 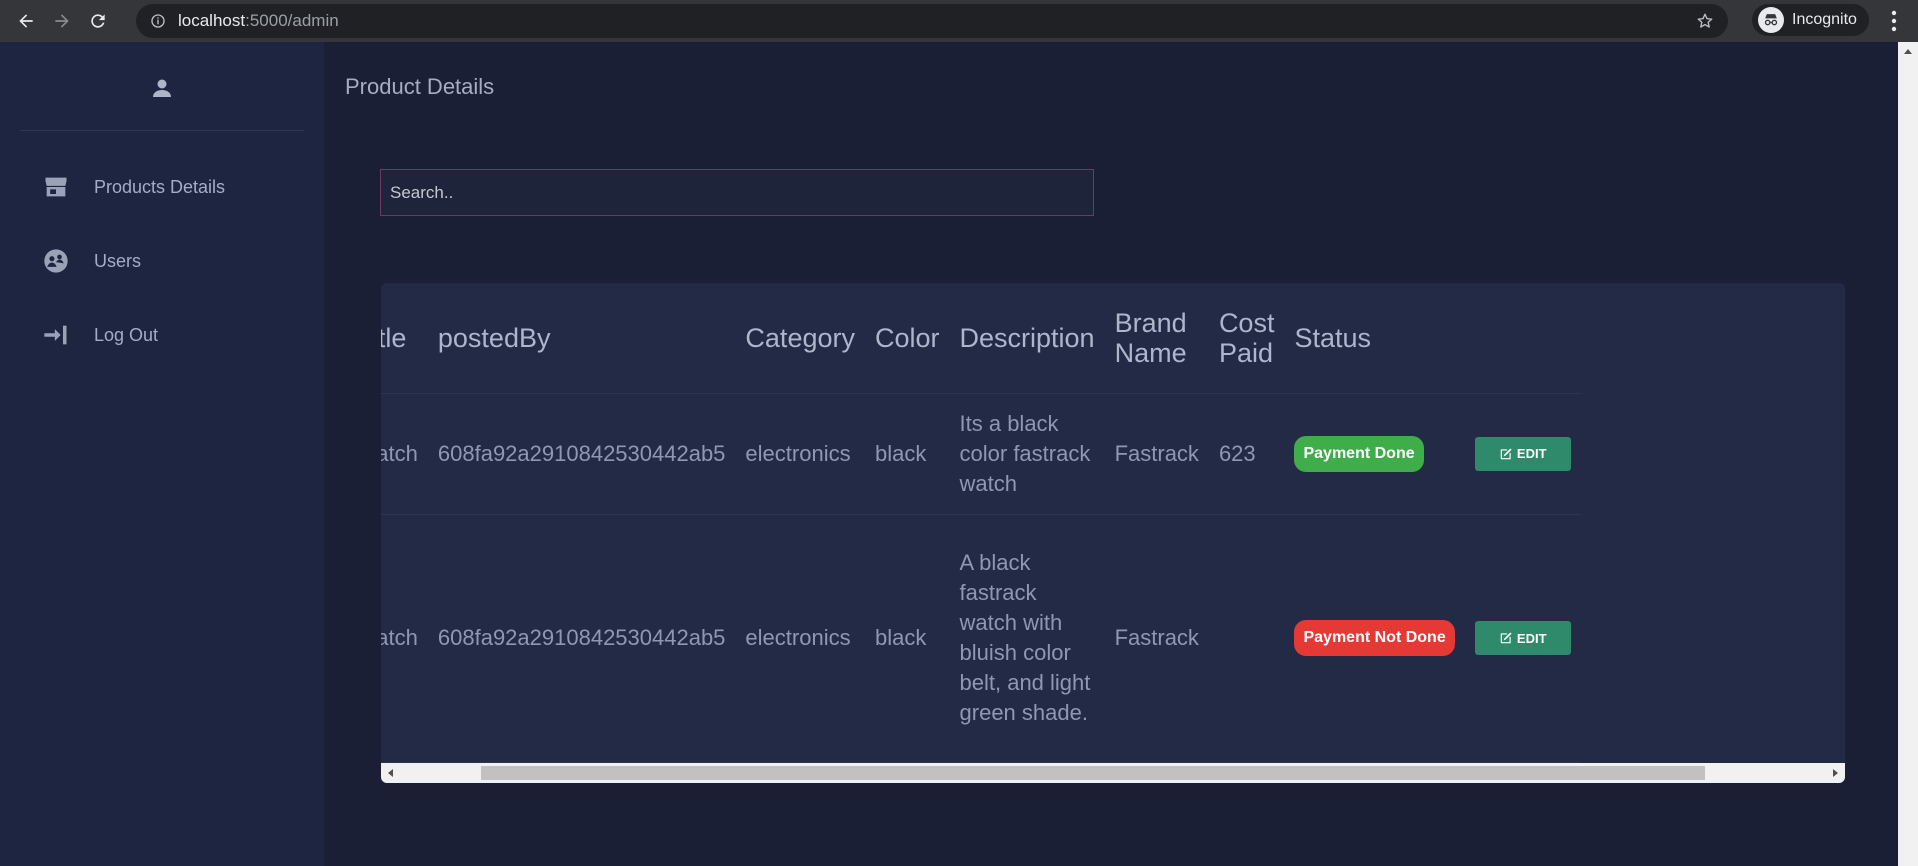 I want to click on status-badge: Payment Done, so click(x=1359, y=453).